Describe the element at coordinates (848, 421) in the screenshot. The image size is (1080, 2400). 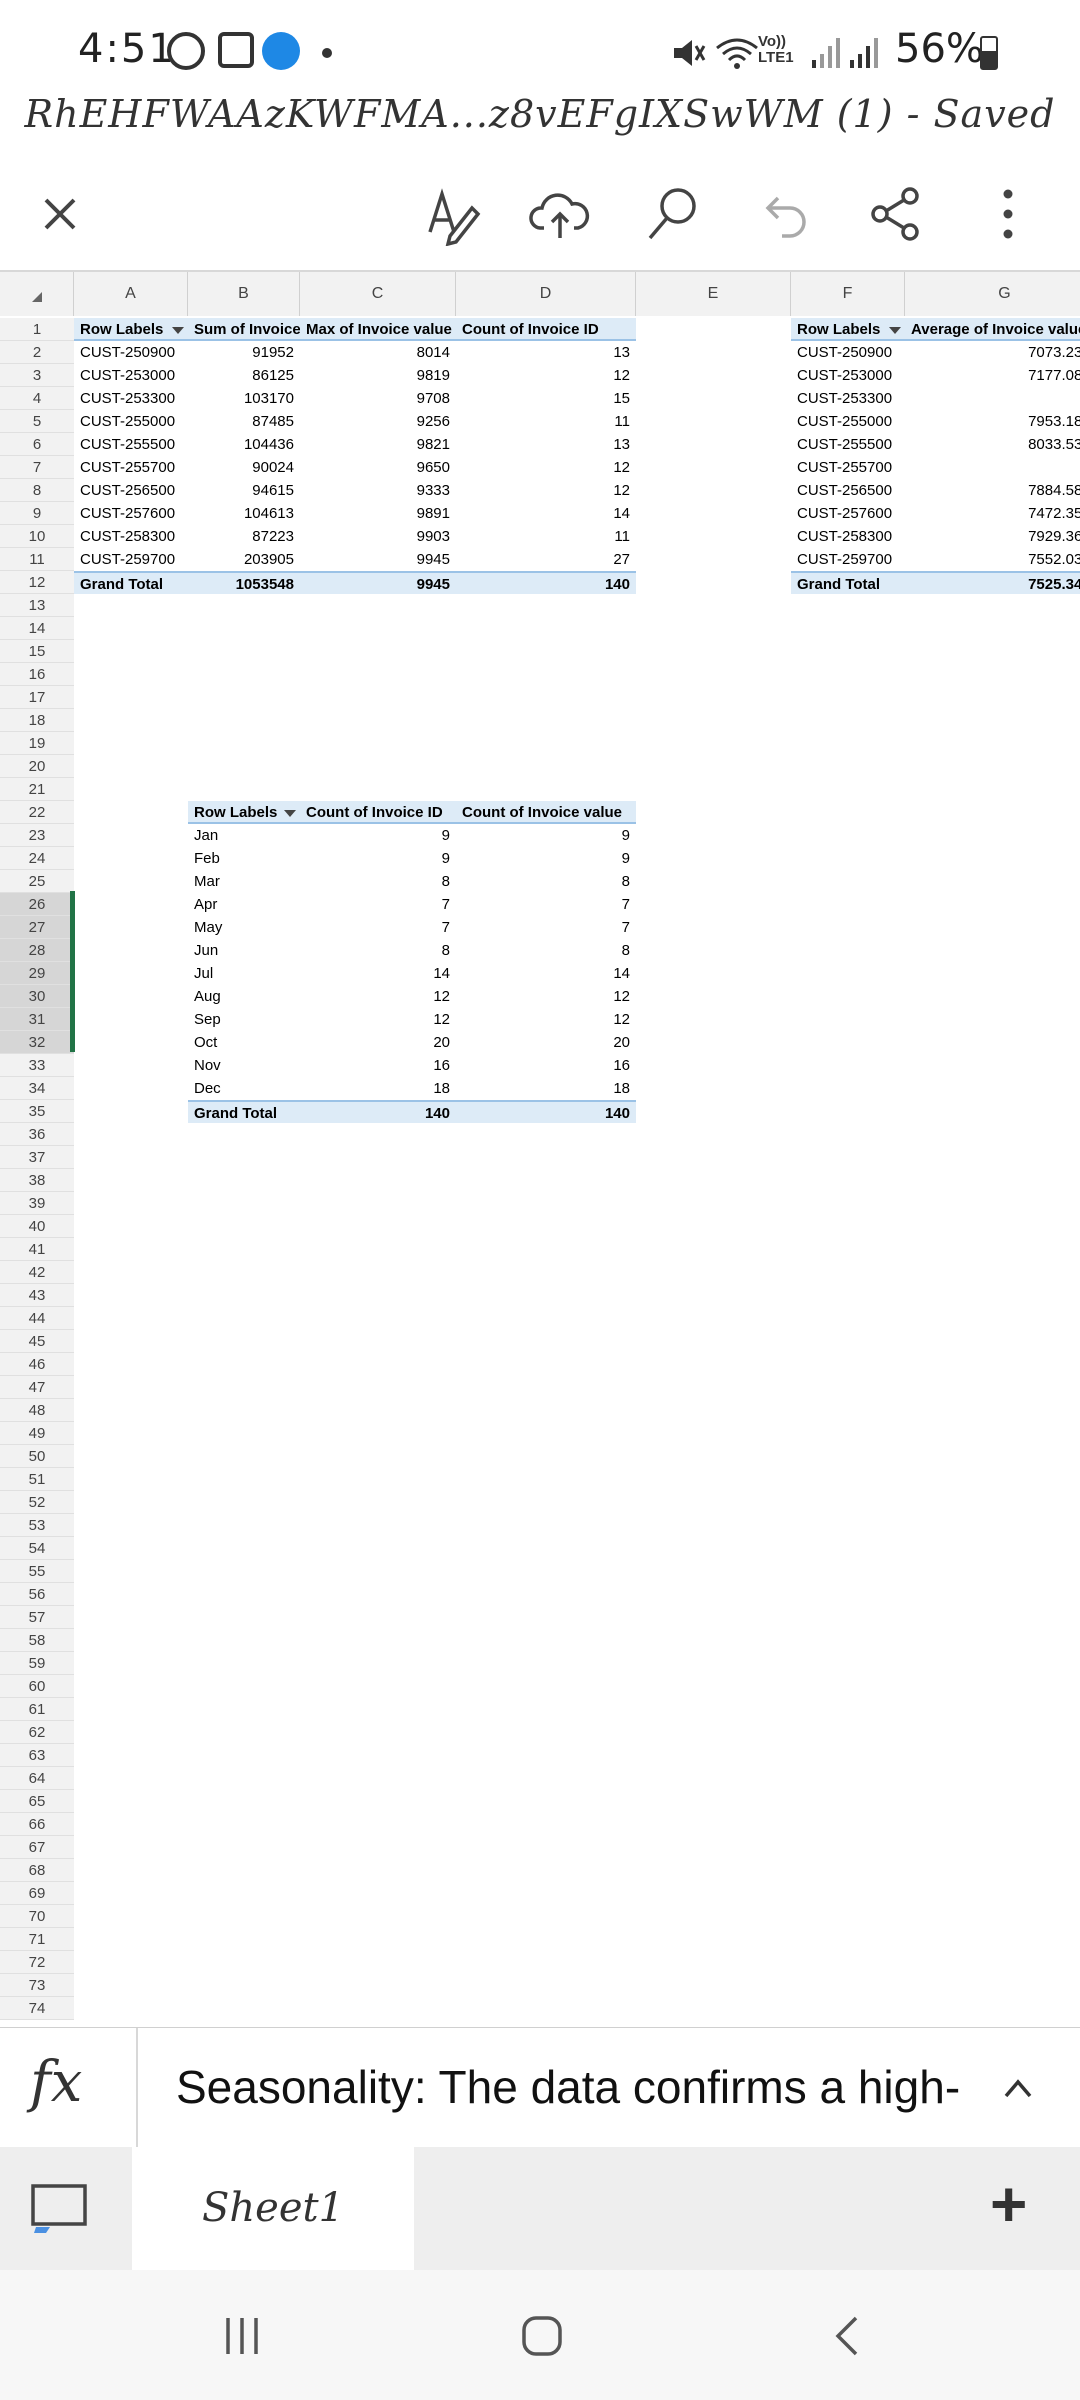
I see `table-cell: CUST-255000` at that location.